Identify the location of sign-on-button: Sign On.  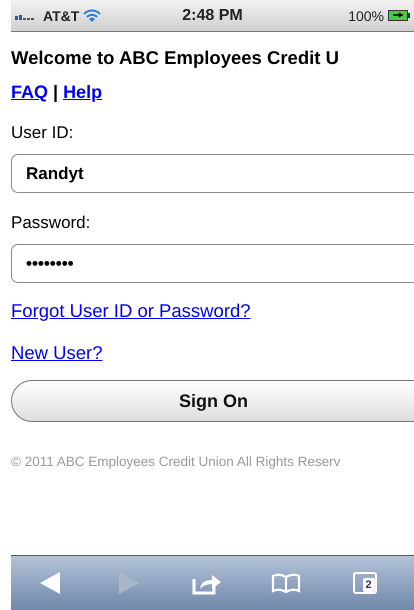
(212, 401).